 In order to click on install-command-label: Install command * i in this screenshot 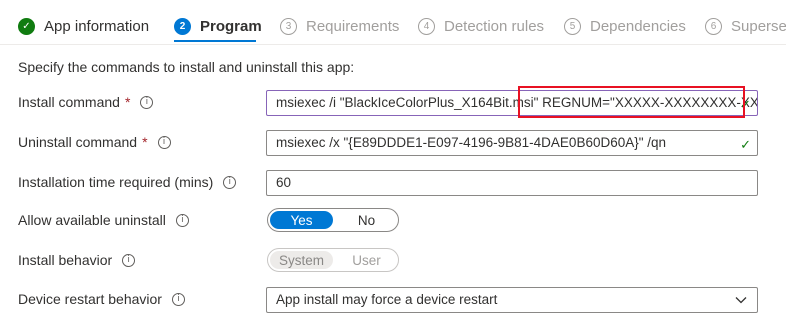, I will do `click(86, 102)`.